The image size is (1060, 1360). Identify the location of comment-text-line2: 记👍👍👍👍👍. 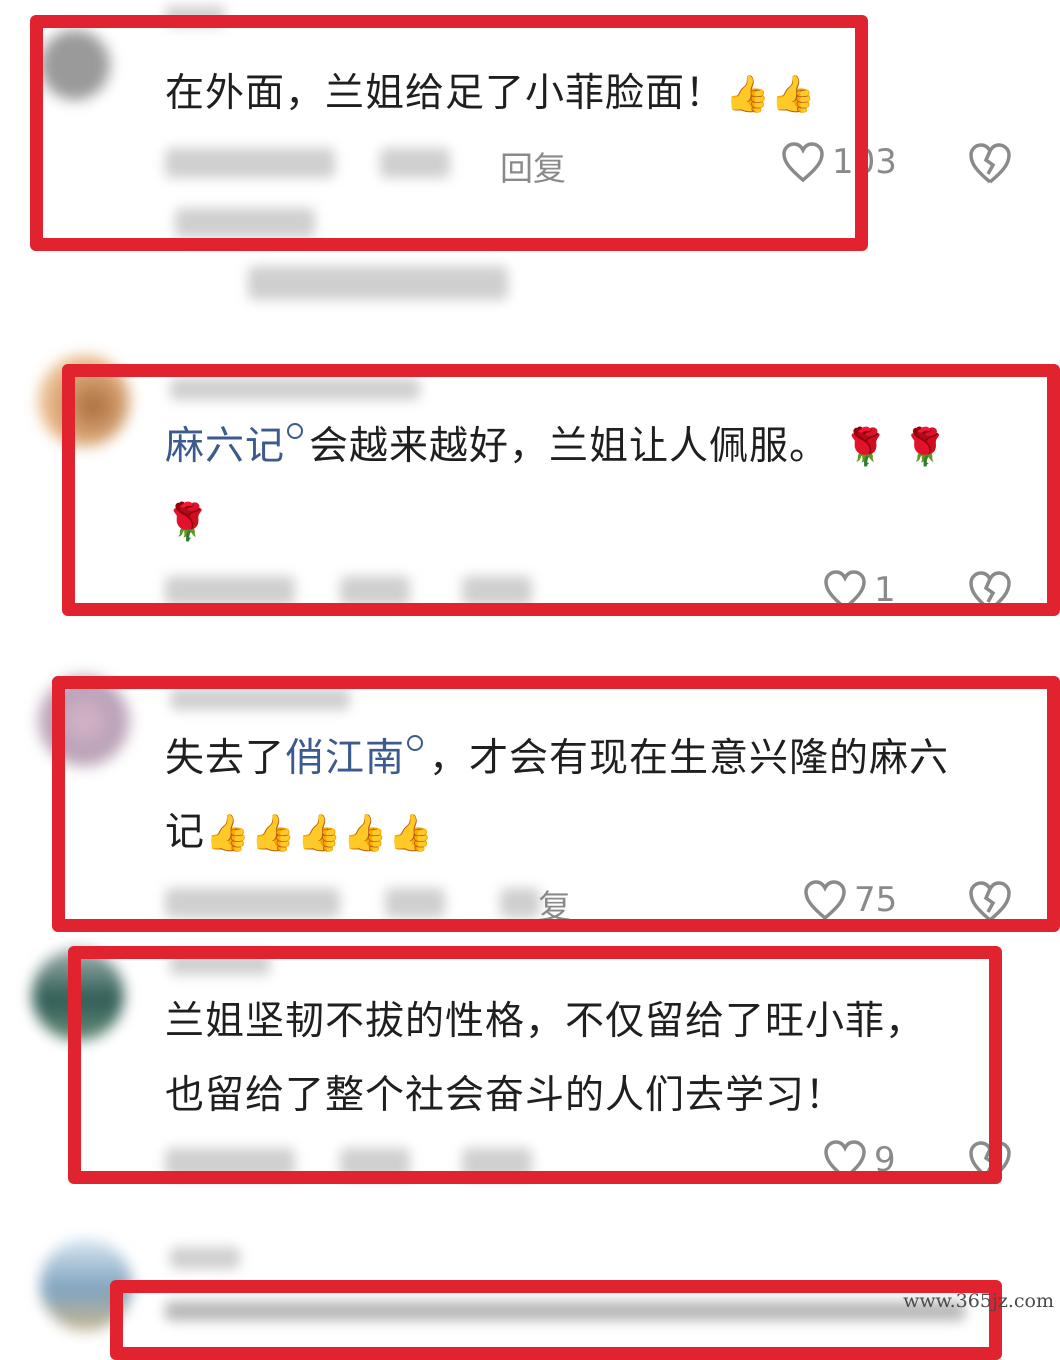
(299, 833).